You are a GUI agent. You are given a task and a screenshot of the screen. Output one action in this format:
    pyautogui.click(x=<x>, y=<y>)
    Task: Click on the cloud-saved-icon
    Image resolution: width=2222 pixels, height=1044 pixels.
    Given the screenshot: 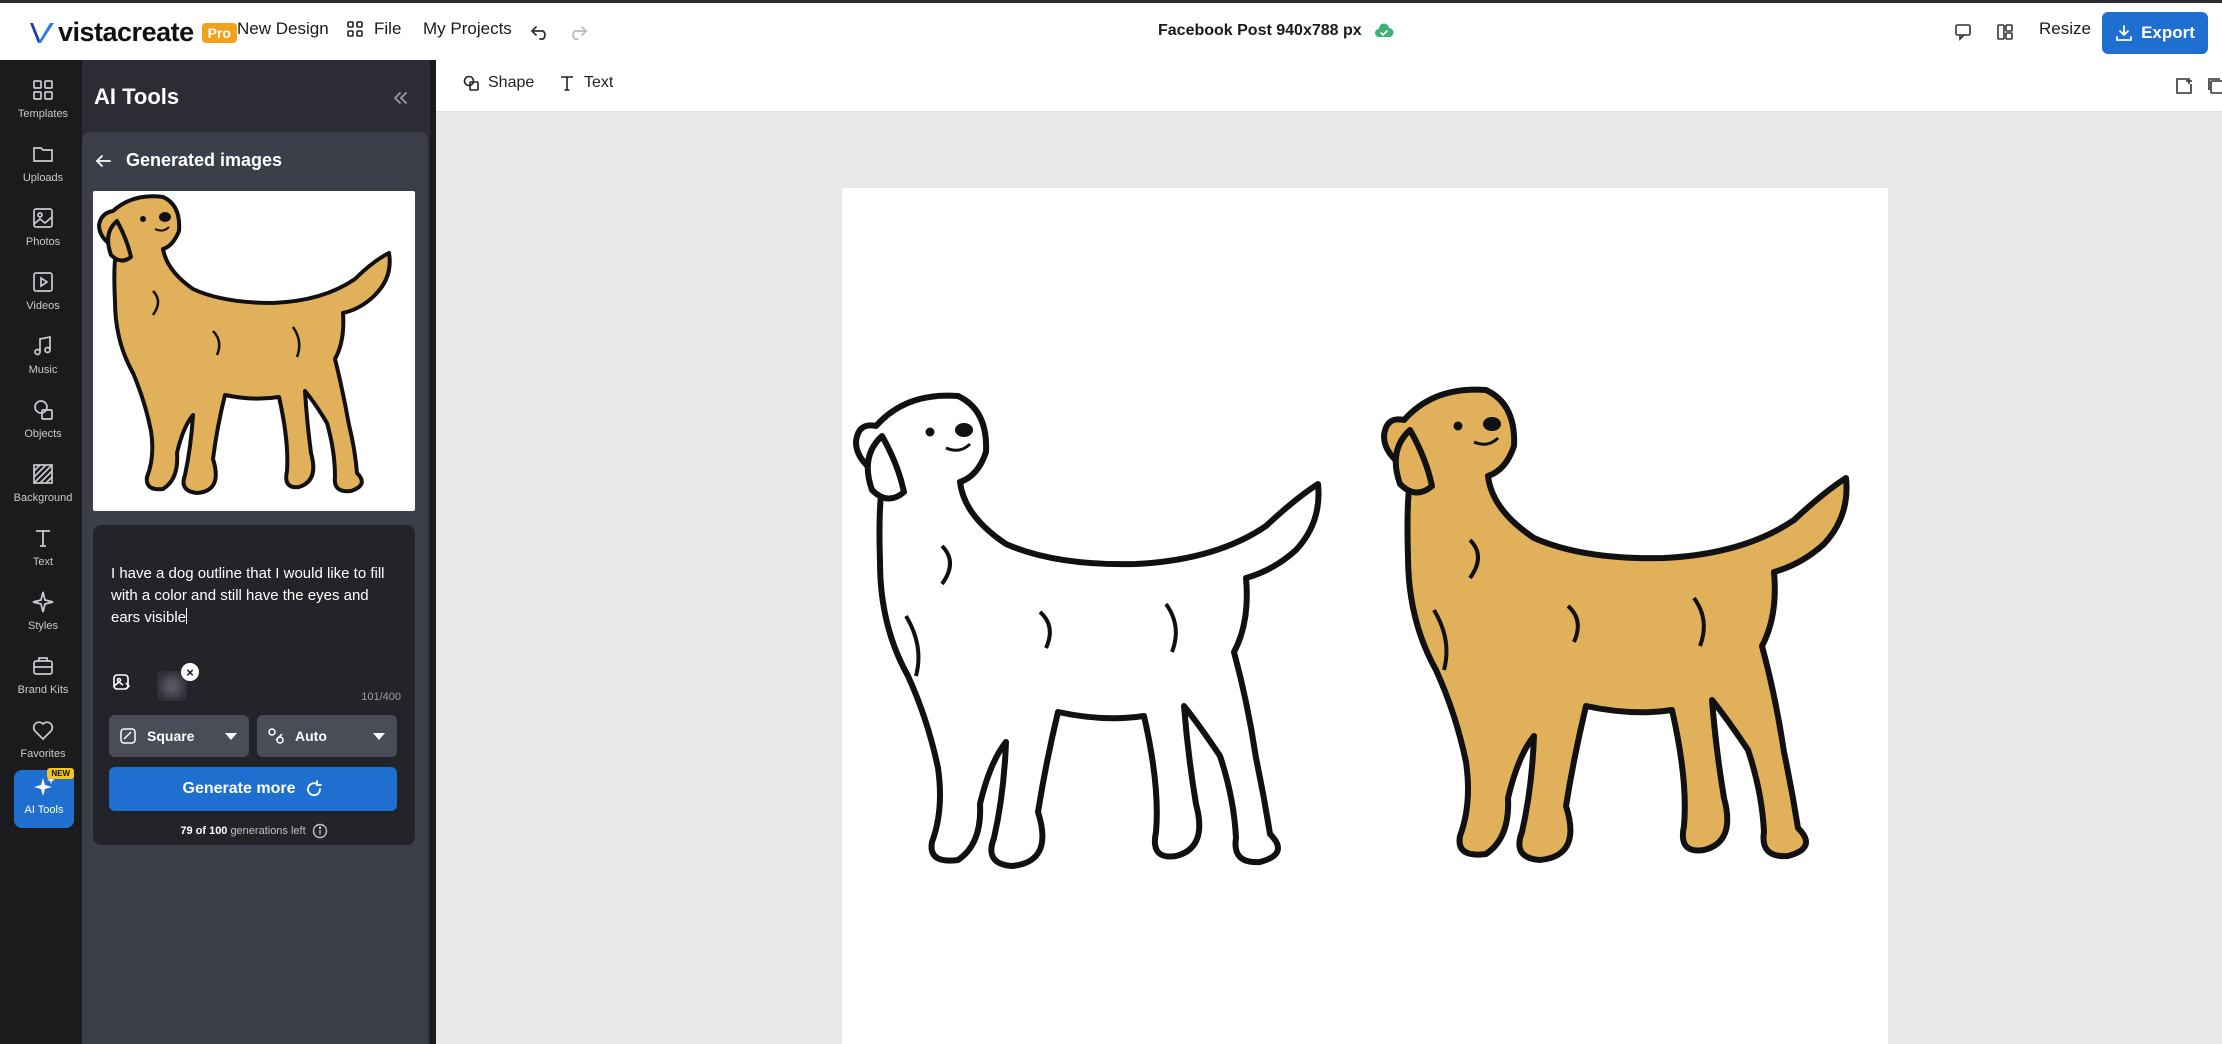 What is the action you would take?
    pyautogui.click(x=1384, y=30)
    